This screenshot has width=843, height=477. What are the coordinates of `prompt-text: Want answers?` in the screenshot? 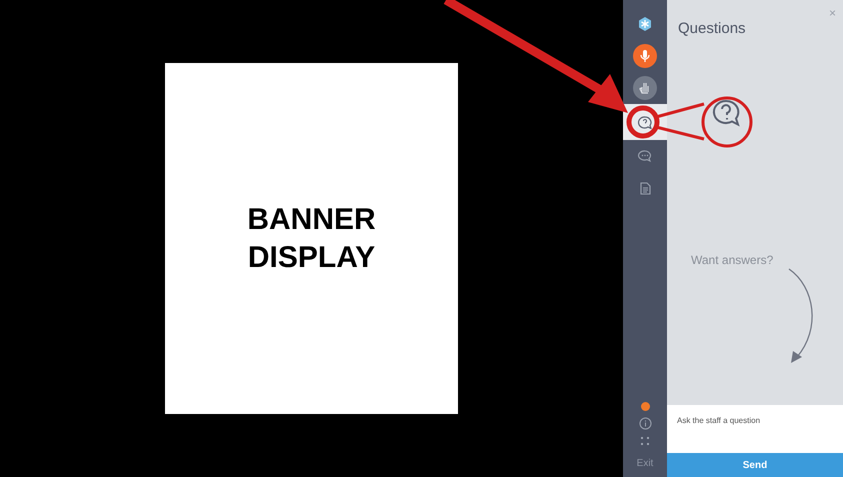 It's located at (732, 260).